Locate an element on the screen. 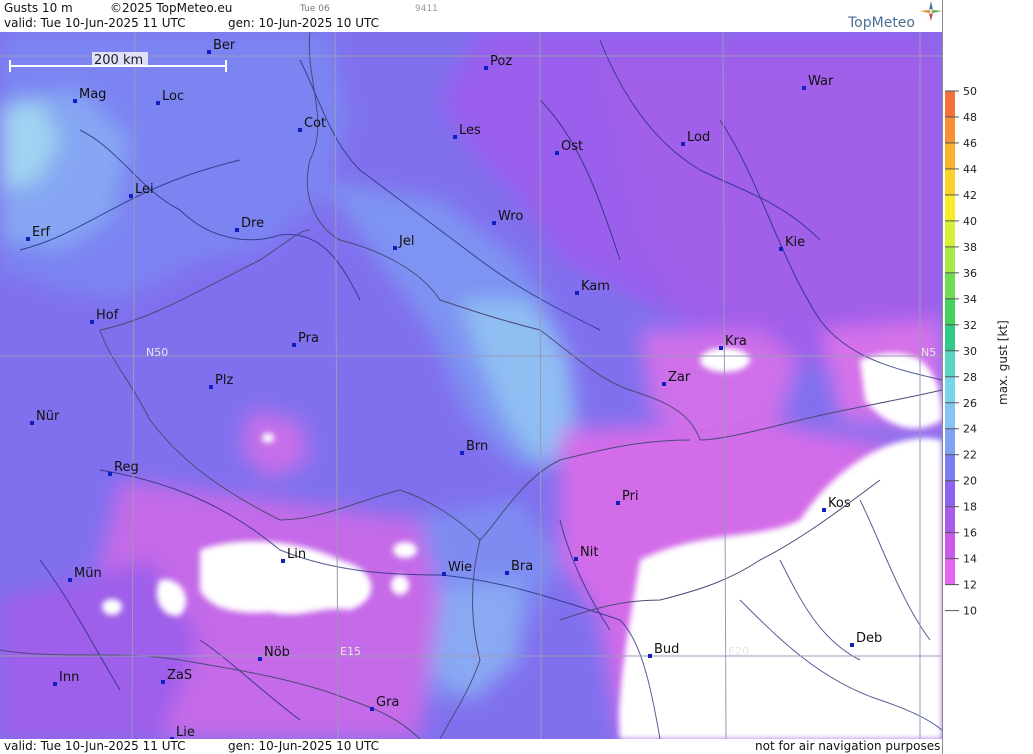 This screenshot has height=754, width=1033. run-hint: Tue 06 is located at coordinates (315, 9).